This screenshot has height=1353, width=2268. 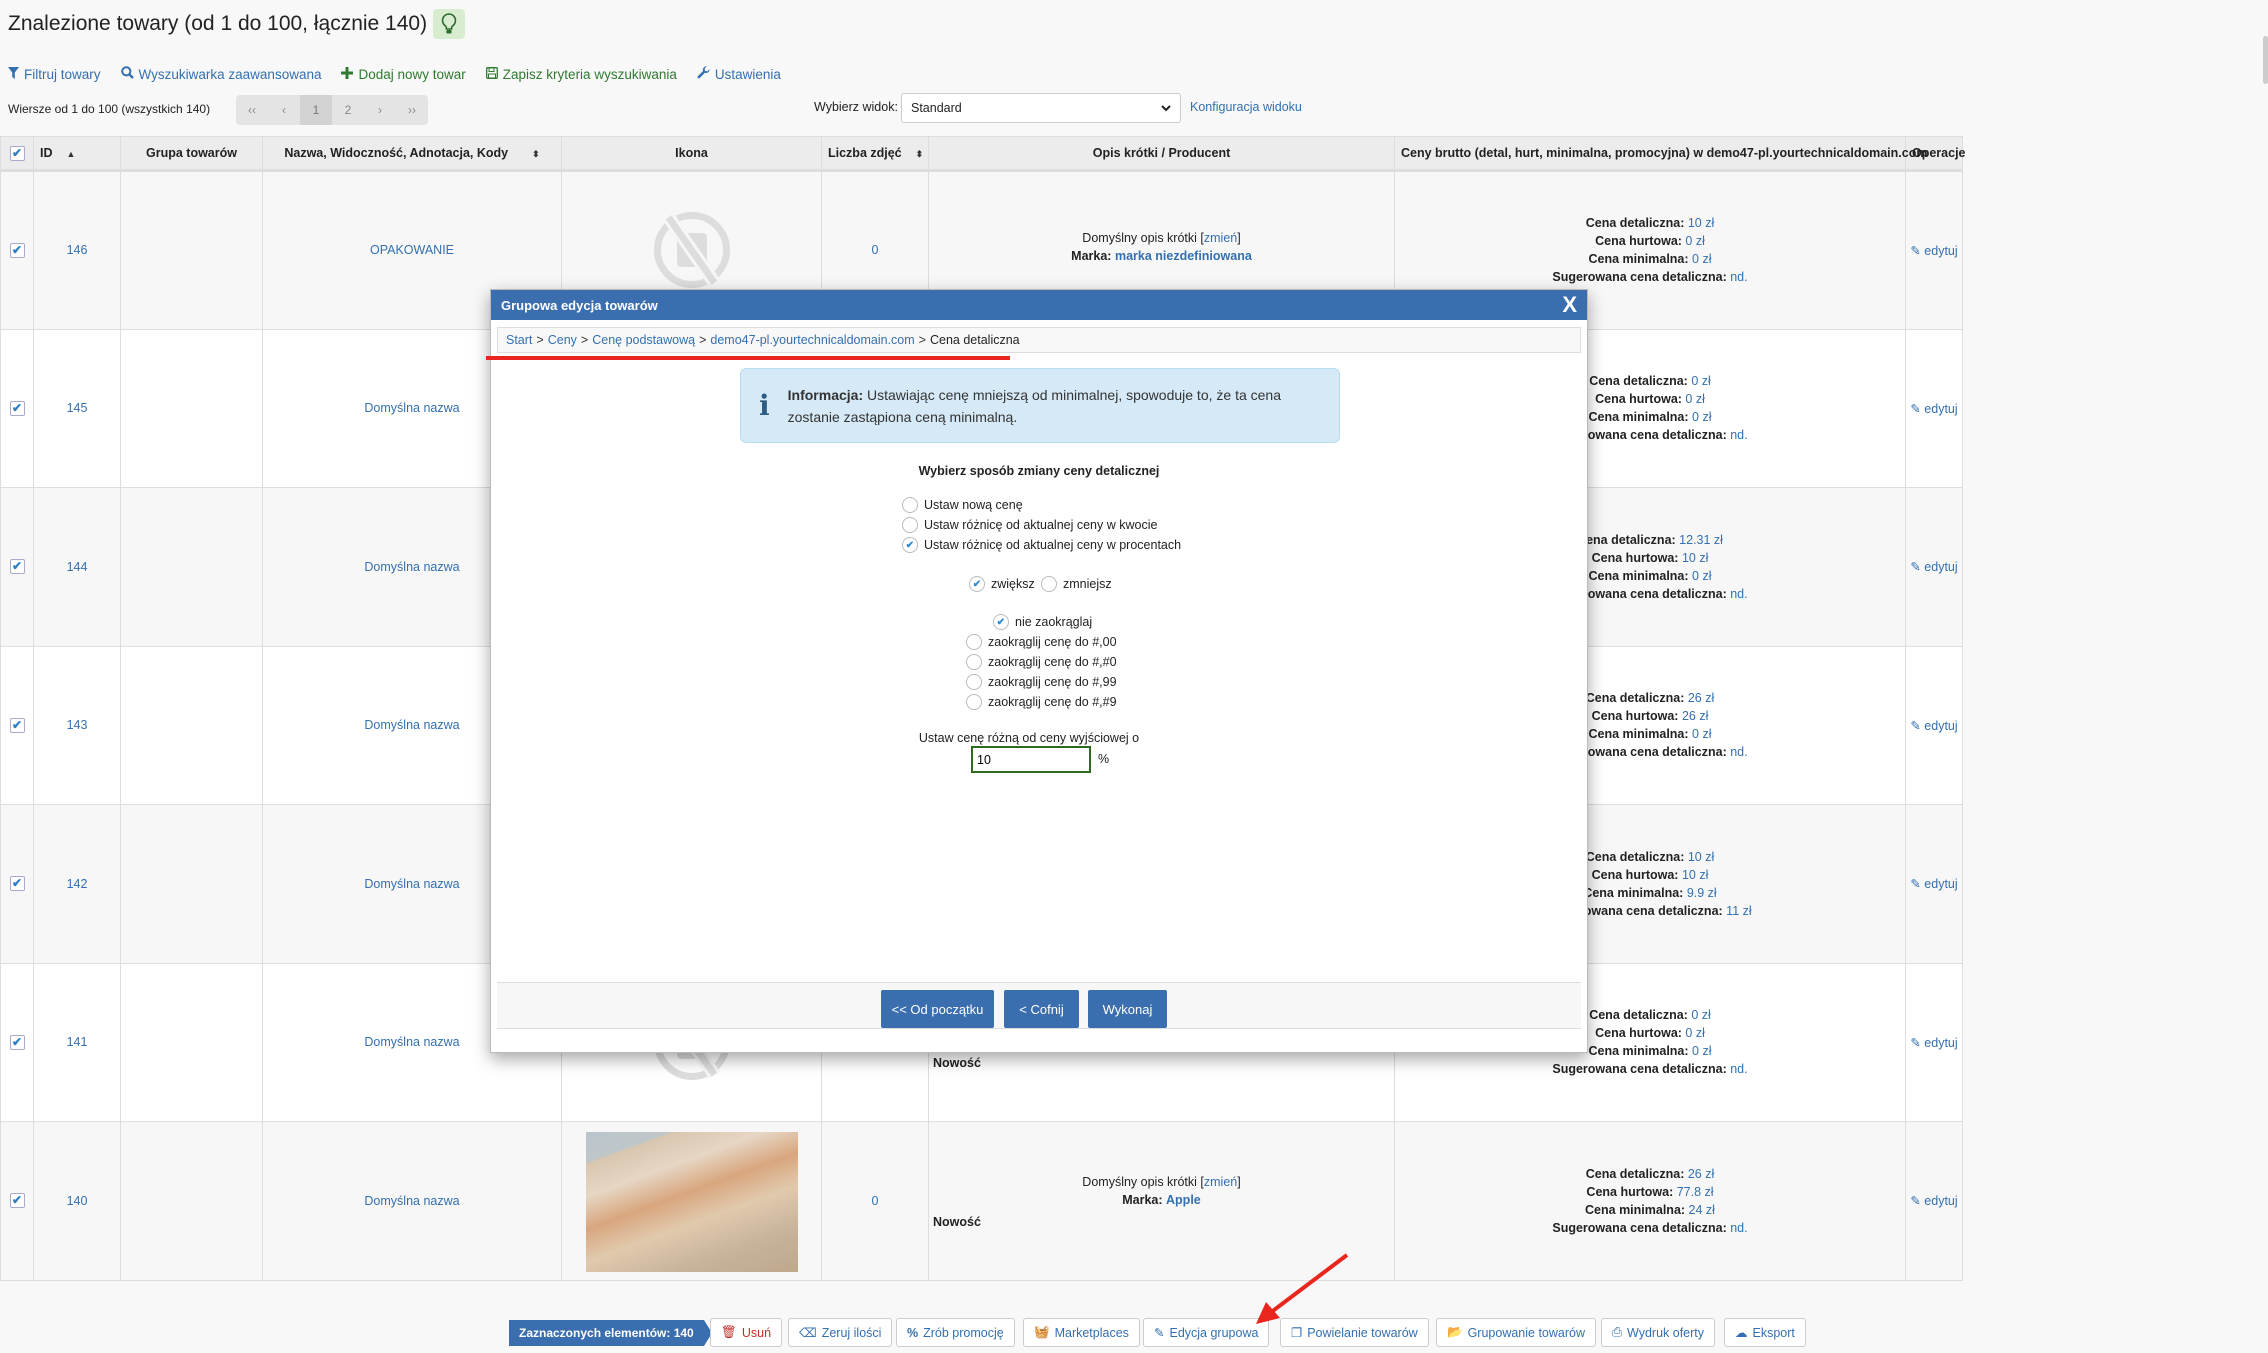 I want to click on wholesale-price-value: 26 zł, so click(x=1695, y=716).